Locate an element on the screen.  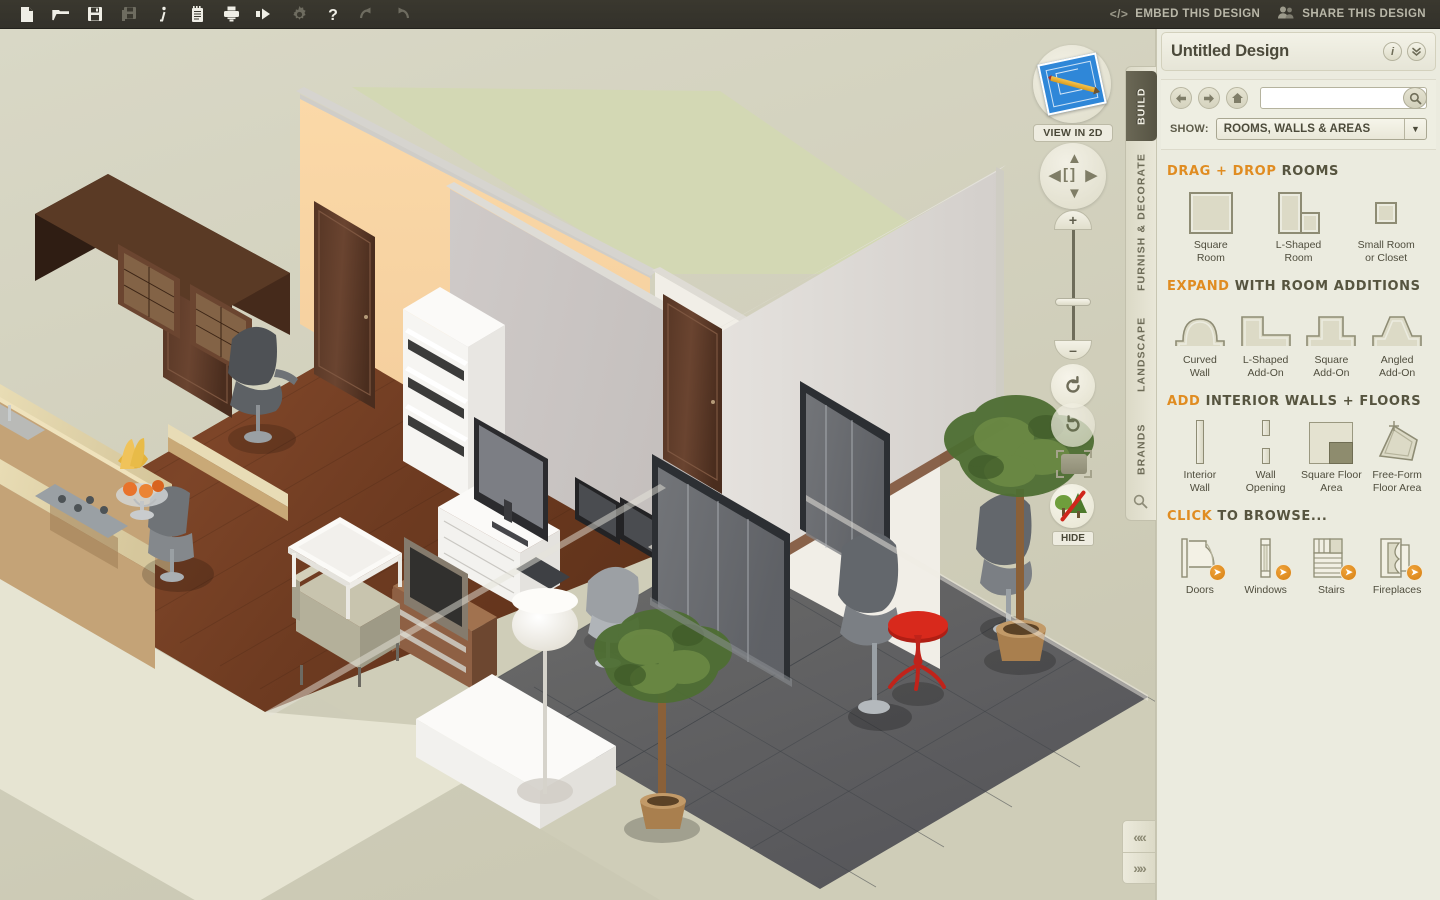
tile-doors: ➤ Doors is located at coordinates (1200, 565).